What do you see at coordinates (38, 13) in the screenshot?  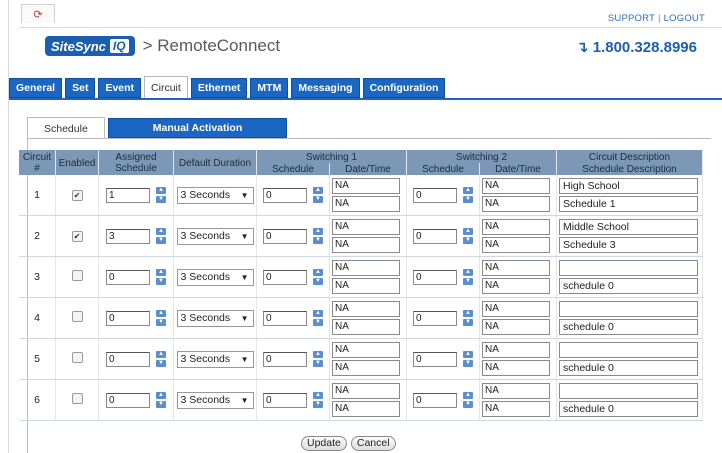 I see `home-icon: ⟳` at bounding box center [38, 13].